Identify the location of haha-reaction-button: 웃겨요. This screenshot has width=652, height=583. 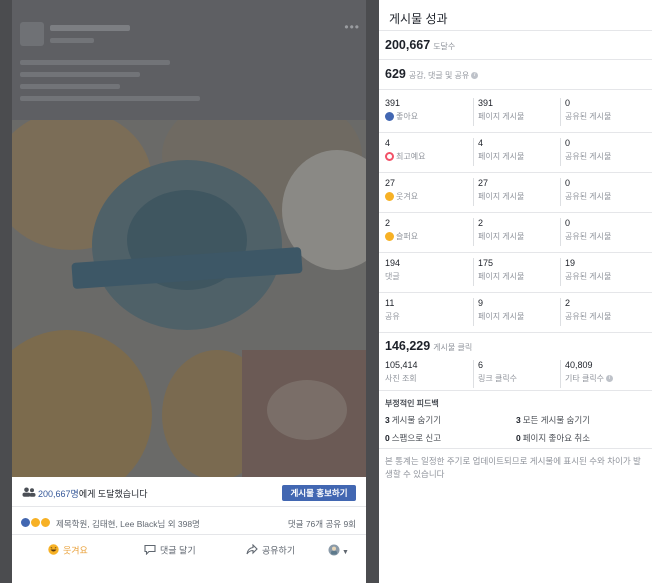
(68, 550).